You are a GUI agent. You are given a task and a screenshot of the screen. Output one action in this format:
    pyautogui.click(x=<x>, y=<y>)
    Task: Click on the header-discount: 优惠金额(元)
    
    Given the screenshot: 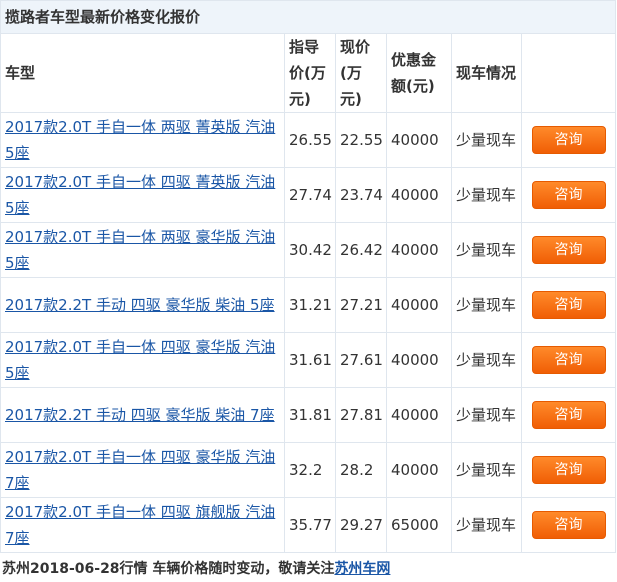 What is the action you would take?
    pyautogui.click(x=419, y=73)
    